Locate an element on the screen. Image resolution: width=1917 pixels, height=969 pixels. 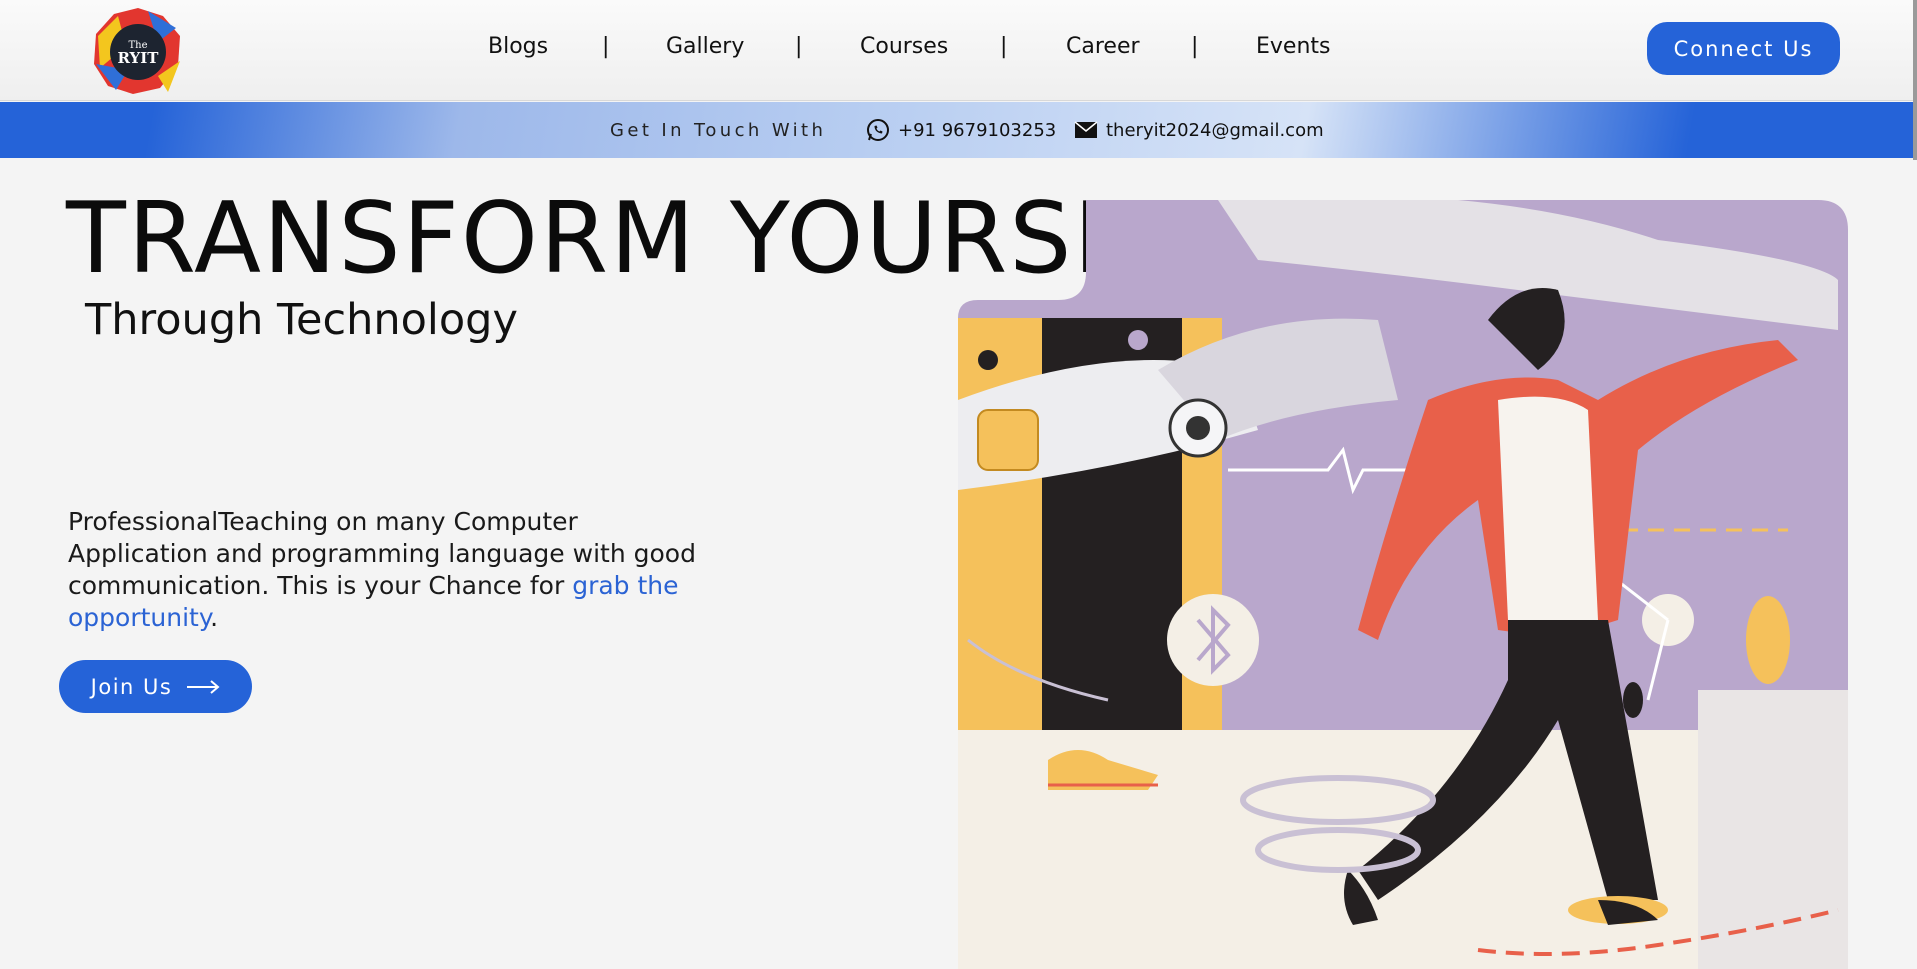
contact-label: Get In Touch With is located at coordinates (718, 130).